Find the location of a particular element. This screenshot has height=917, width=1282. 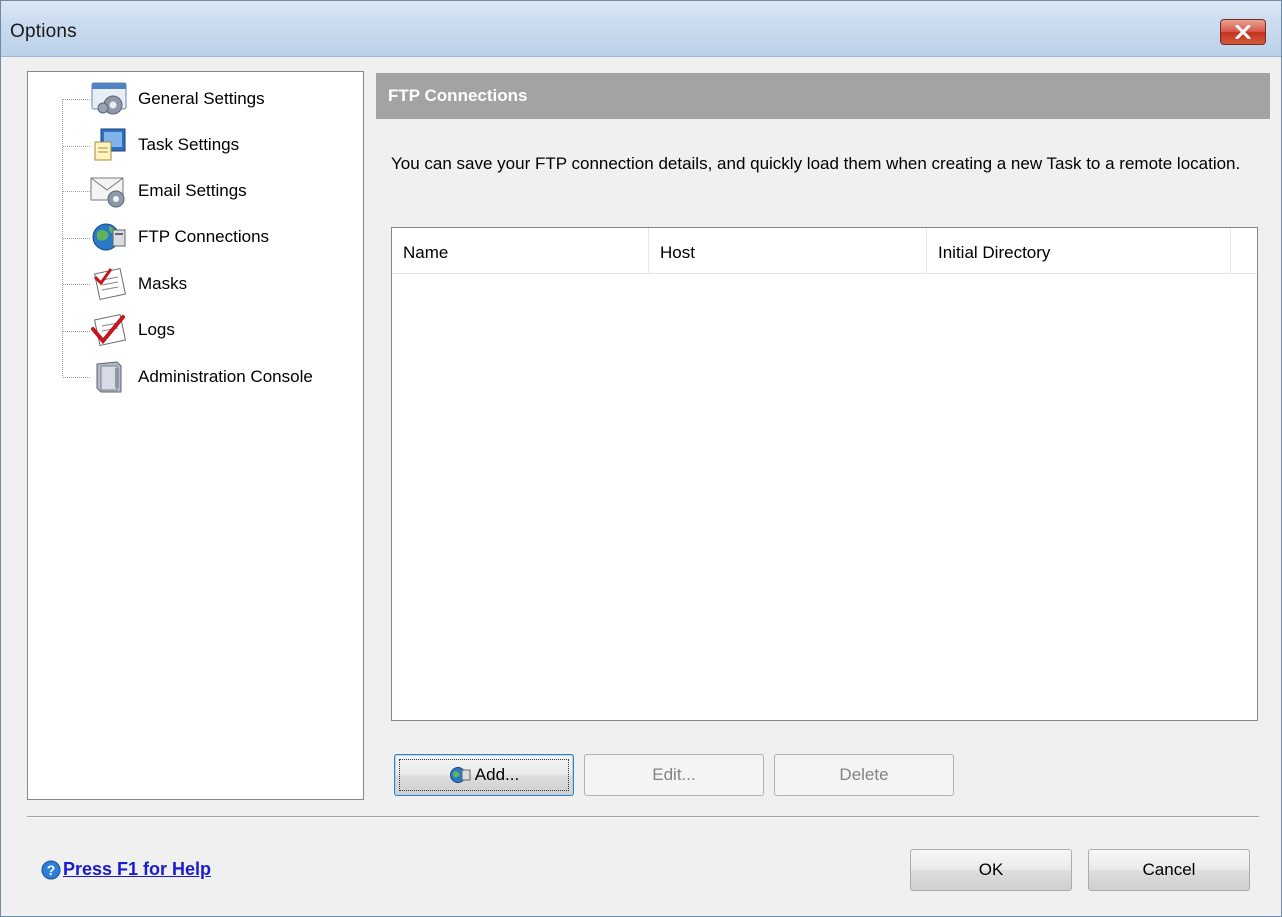

ok-button: OK is located at coordinates (991, 870).